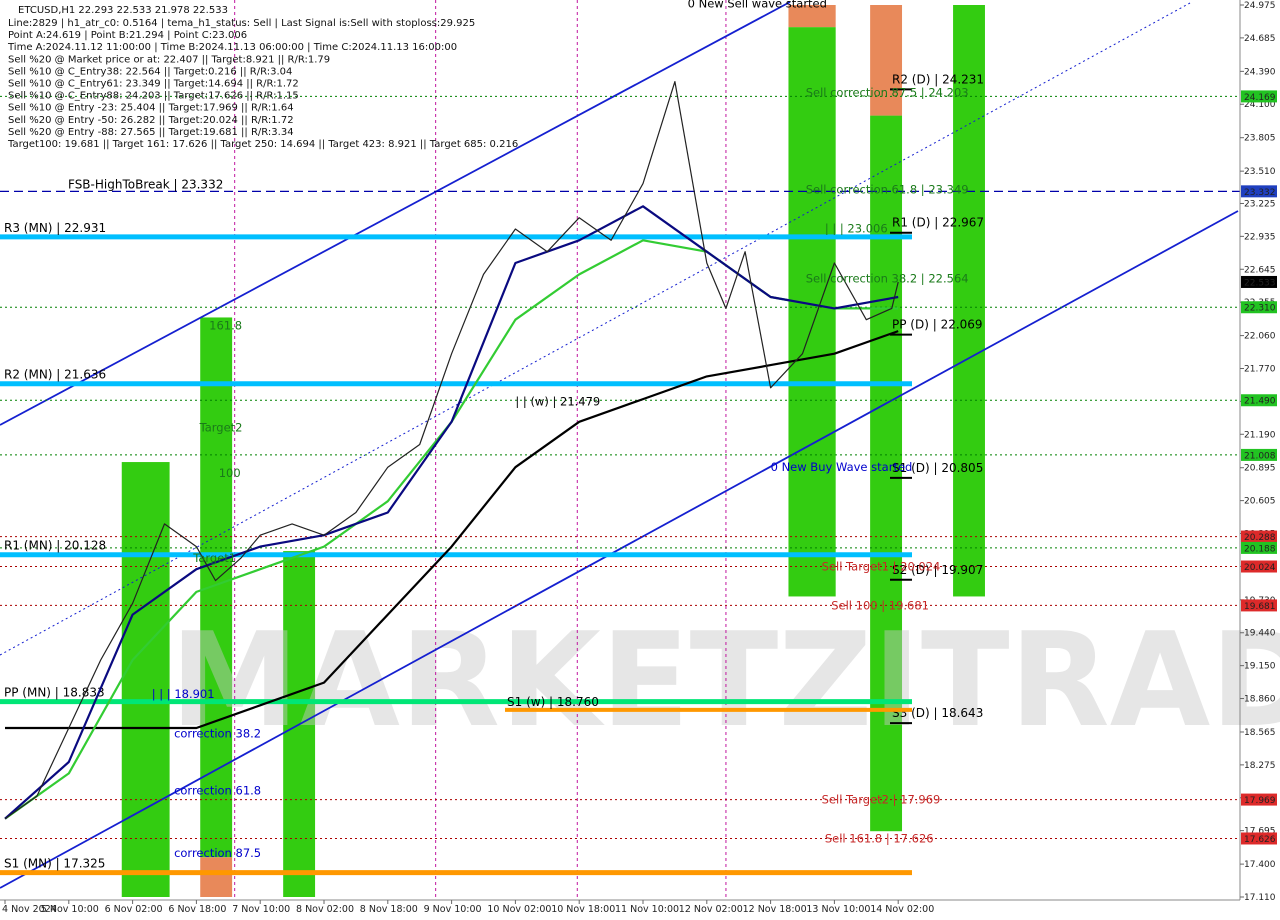 This screenshot has width=1280, height=920. I want to click on price-tick-label: 23.805, so click(1260, 139).